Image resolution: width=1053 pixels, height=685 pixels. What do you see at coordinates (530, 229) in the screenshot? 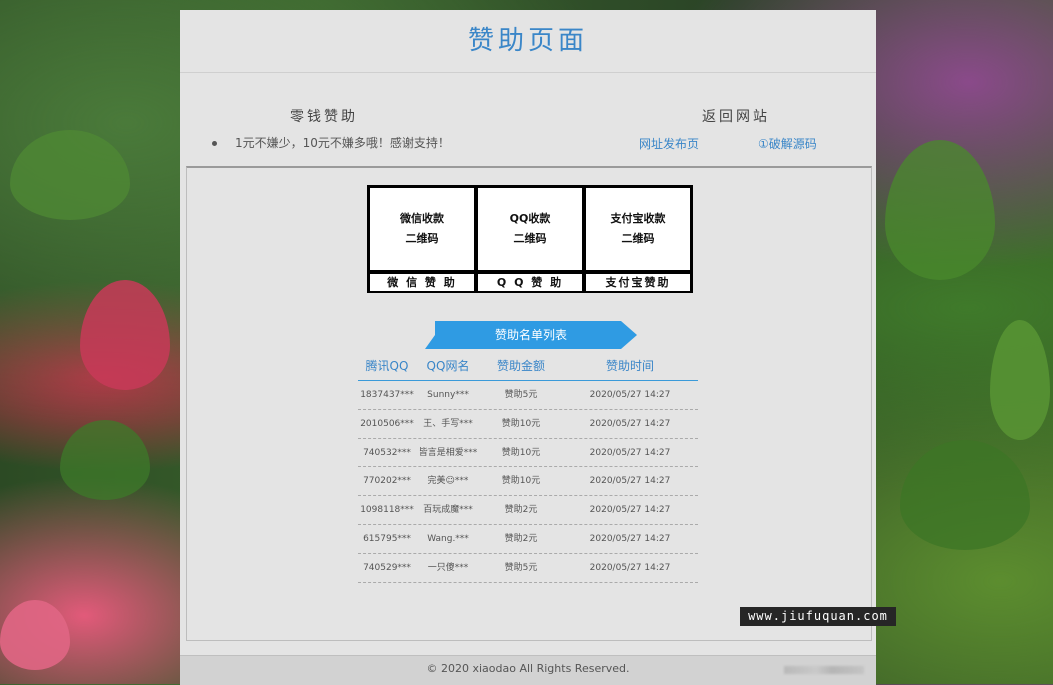
I see `qq-qr-image: QQ收款 二维码` at bounding box center [530, 229].